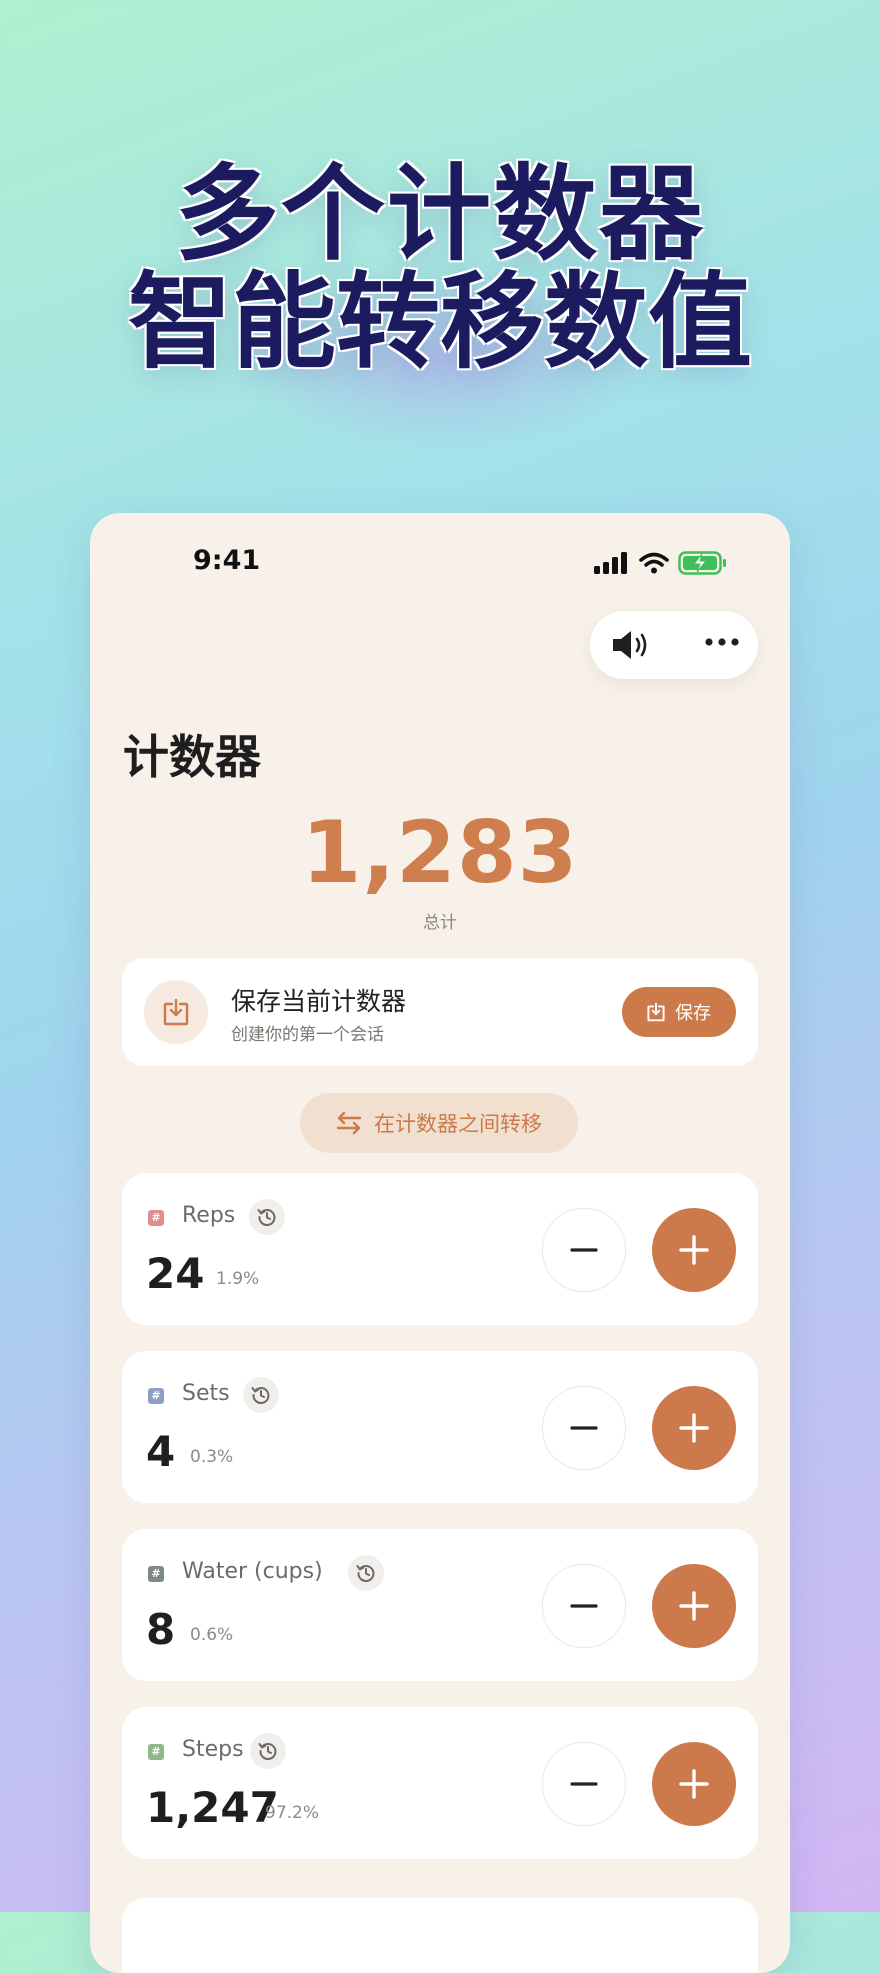 The image size is (880, 1973). Describe the element at coordinates (212, 1807) in the screenshot. I see `counter-value: 1,247` at that location.